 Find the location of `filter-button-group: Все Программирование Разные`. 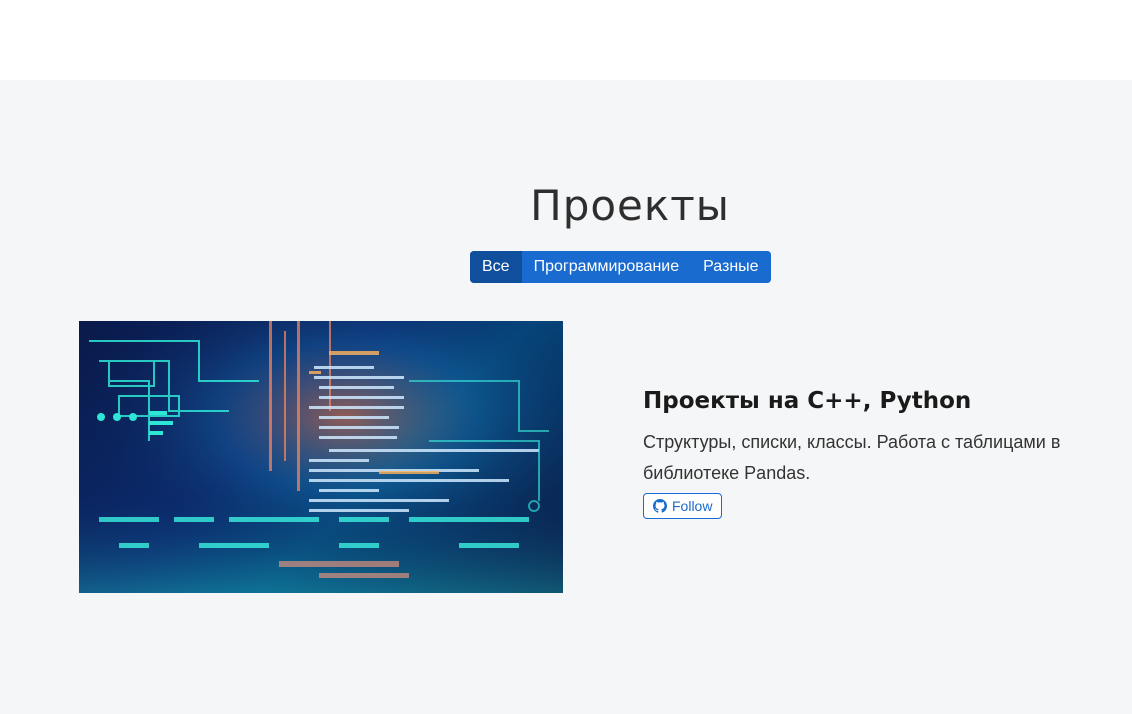

filter-button-group: Все Программирование Разные is located at coordinates (620, 267).